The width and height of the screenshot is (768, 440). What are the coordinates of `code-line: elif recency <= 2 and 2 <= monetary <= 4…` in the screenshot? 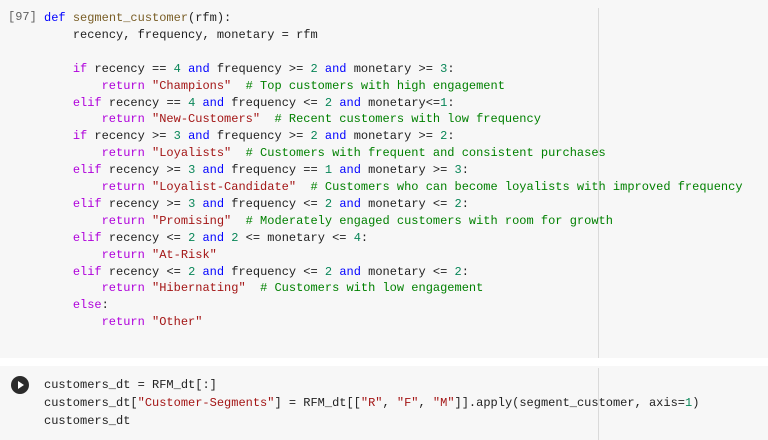 It's located at (206, 238).